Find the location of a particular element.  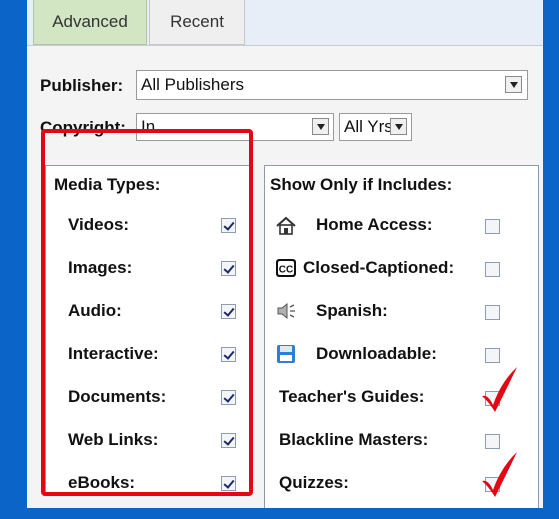

spanish-checkbox is located at coordinates (492, 312).